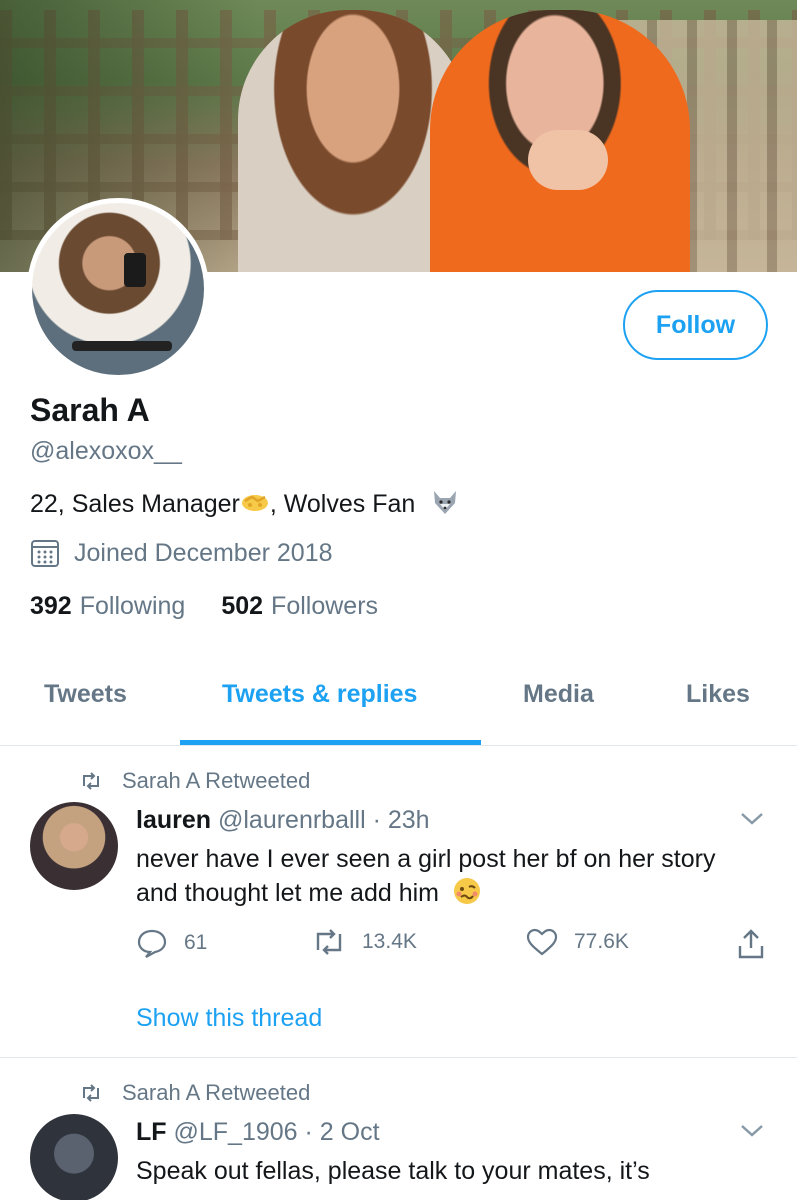  I want to click on share-action, so click(759, 944).